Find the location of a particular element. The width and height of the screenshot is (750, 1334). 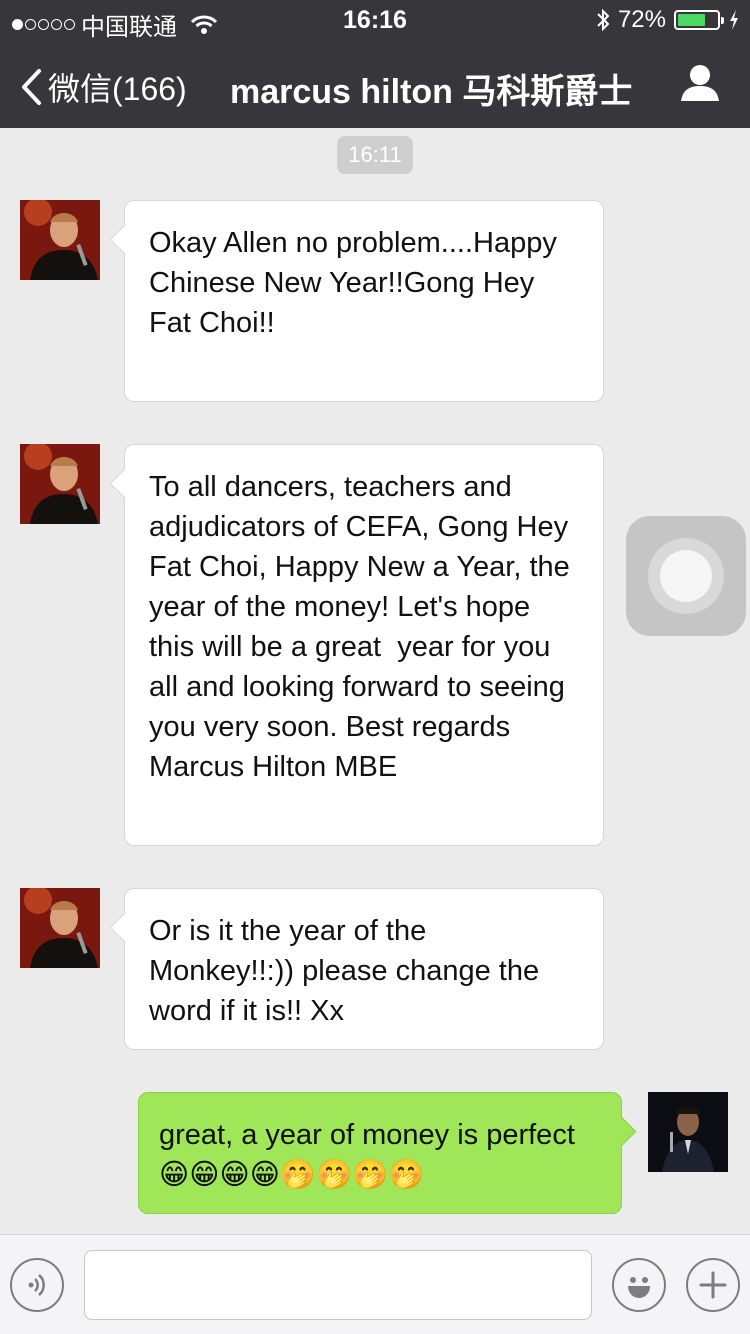

back-label: 微信(166) is located at coordinates (117, 89).